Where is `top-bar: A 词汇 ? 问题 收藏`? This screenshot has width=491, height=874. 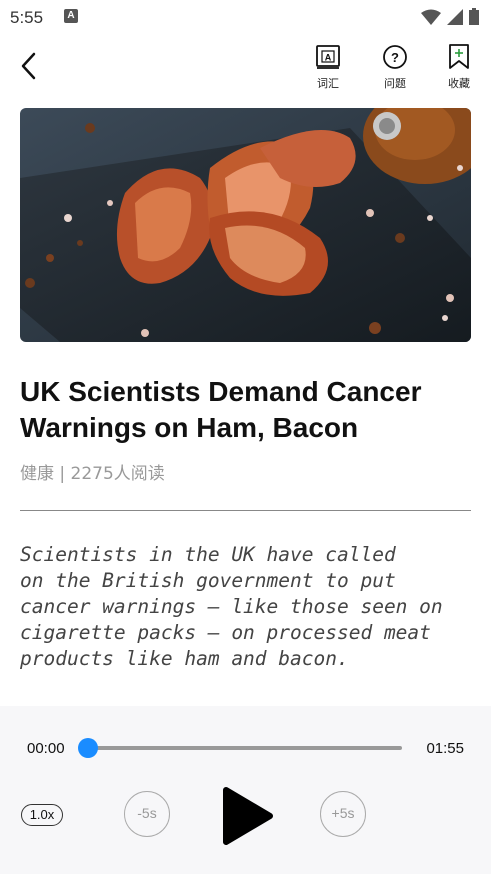
top-bar: A 词汇 ? 问题 收藏 is located at coordinates (245, 67).